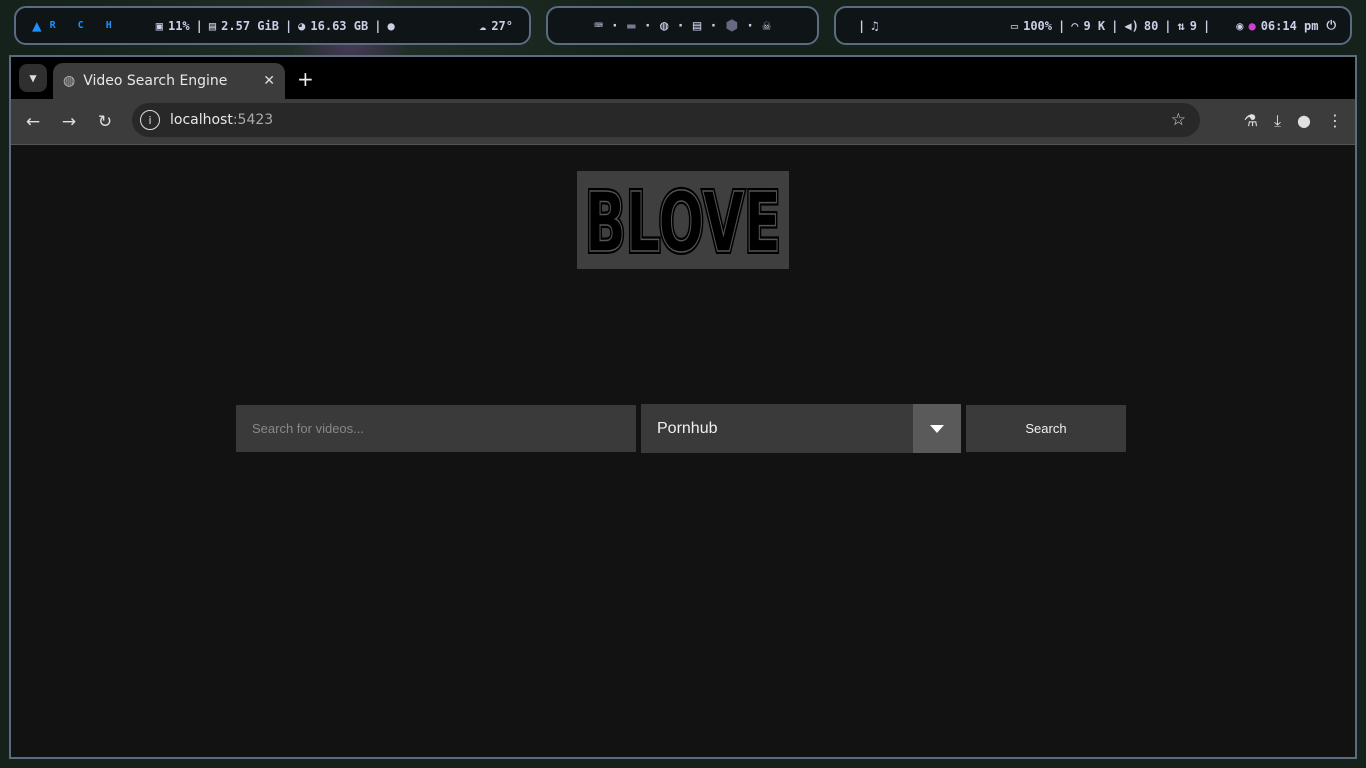  Describe the element at coordinates (250, 25) in the screenshot. I see `ram-usage: 2.57 GiB` at that location.